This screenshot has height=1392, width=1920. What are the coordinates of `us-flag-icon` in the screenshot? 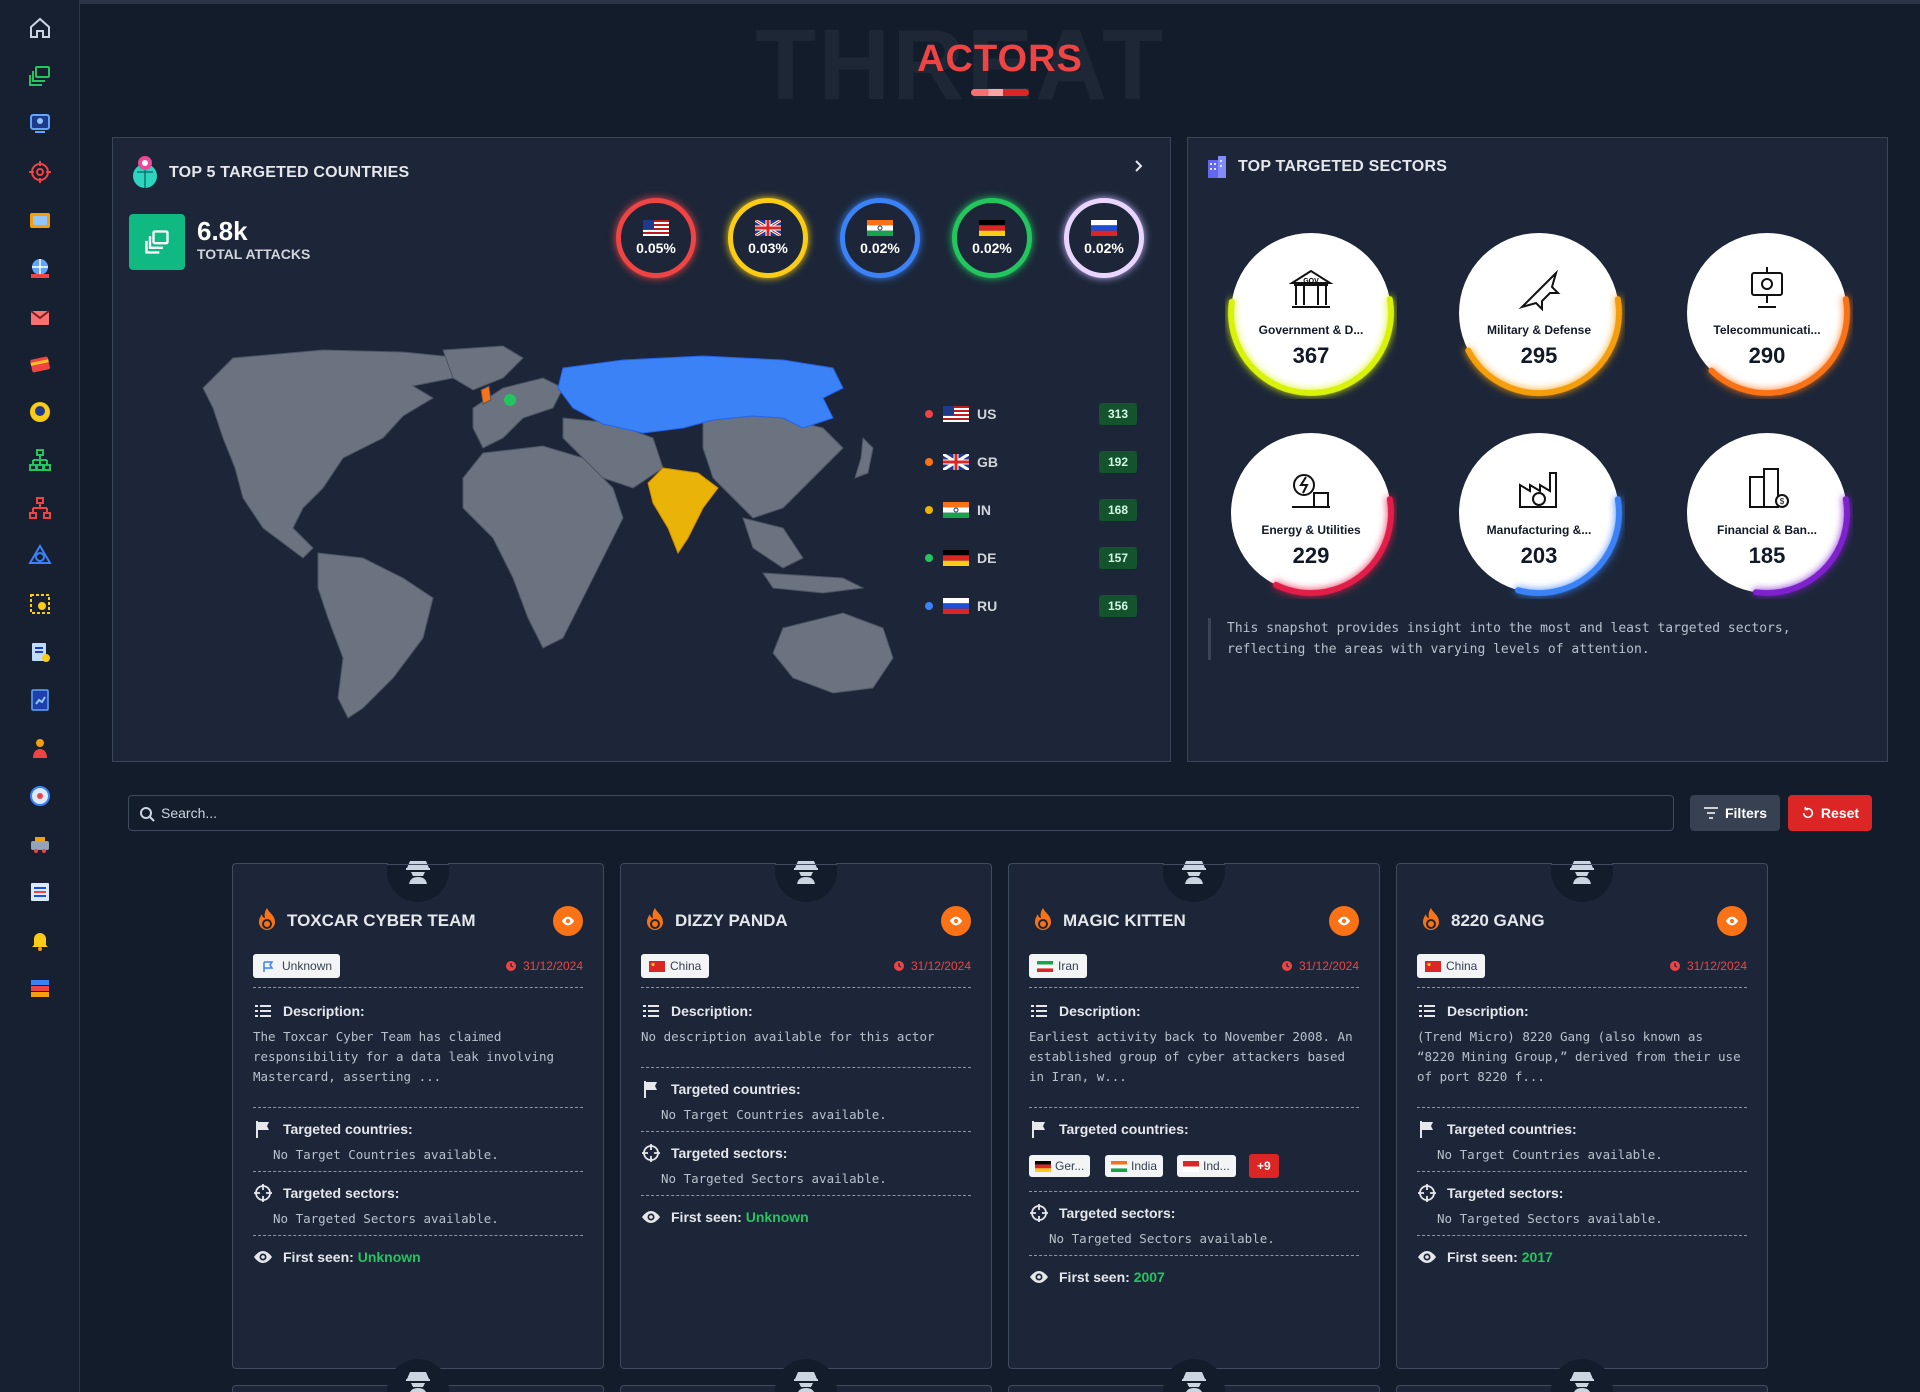 It's located at (656, 228).